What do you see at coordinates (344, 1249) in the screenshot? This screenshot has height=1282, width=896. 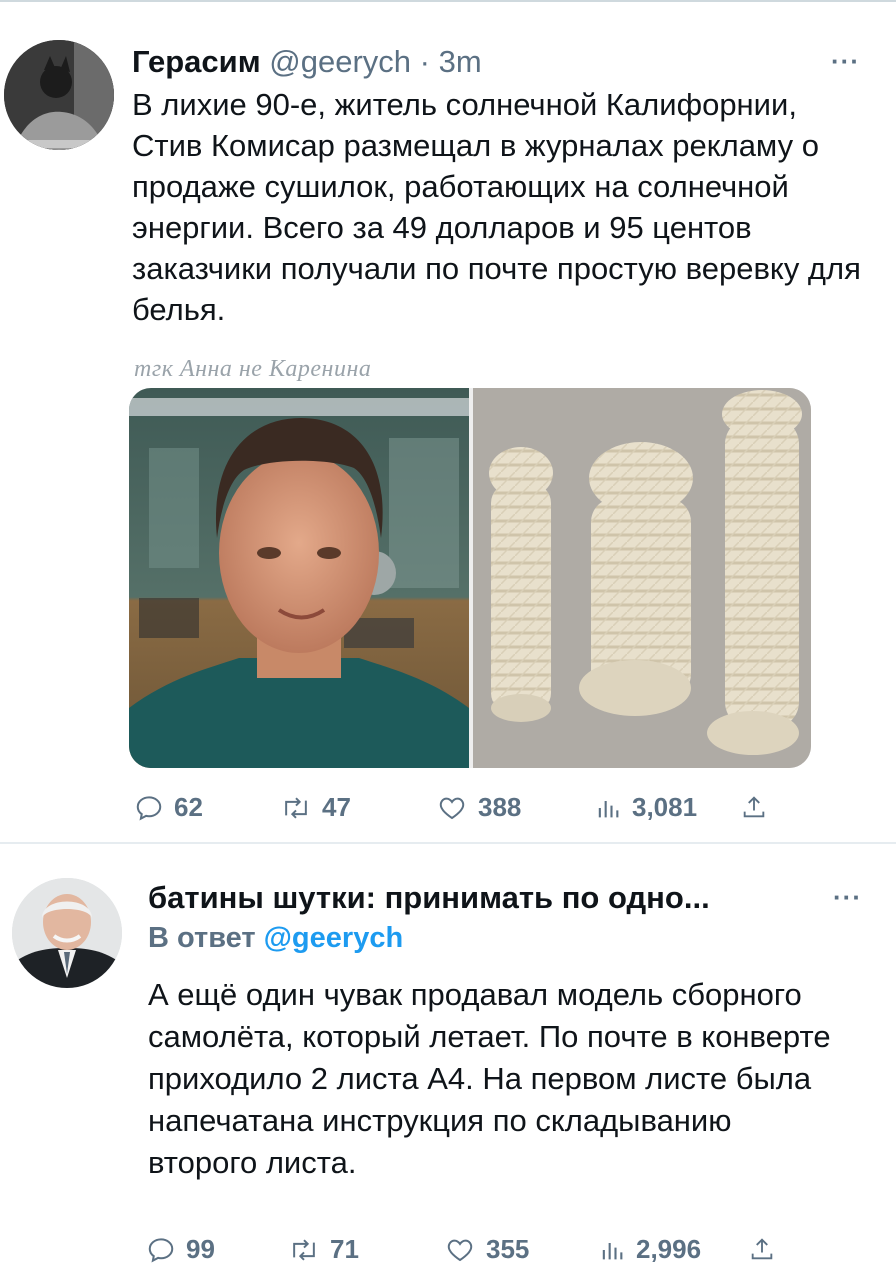 I see `retweet-count: 71` at bounding box center [344, 1249].